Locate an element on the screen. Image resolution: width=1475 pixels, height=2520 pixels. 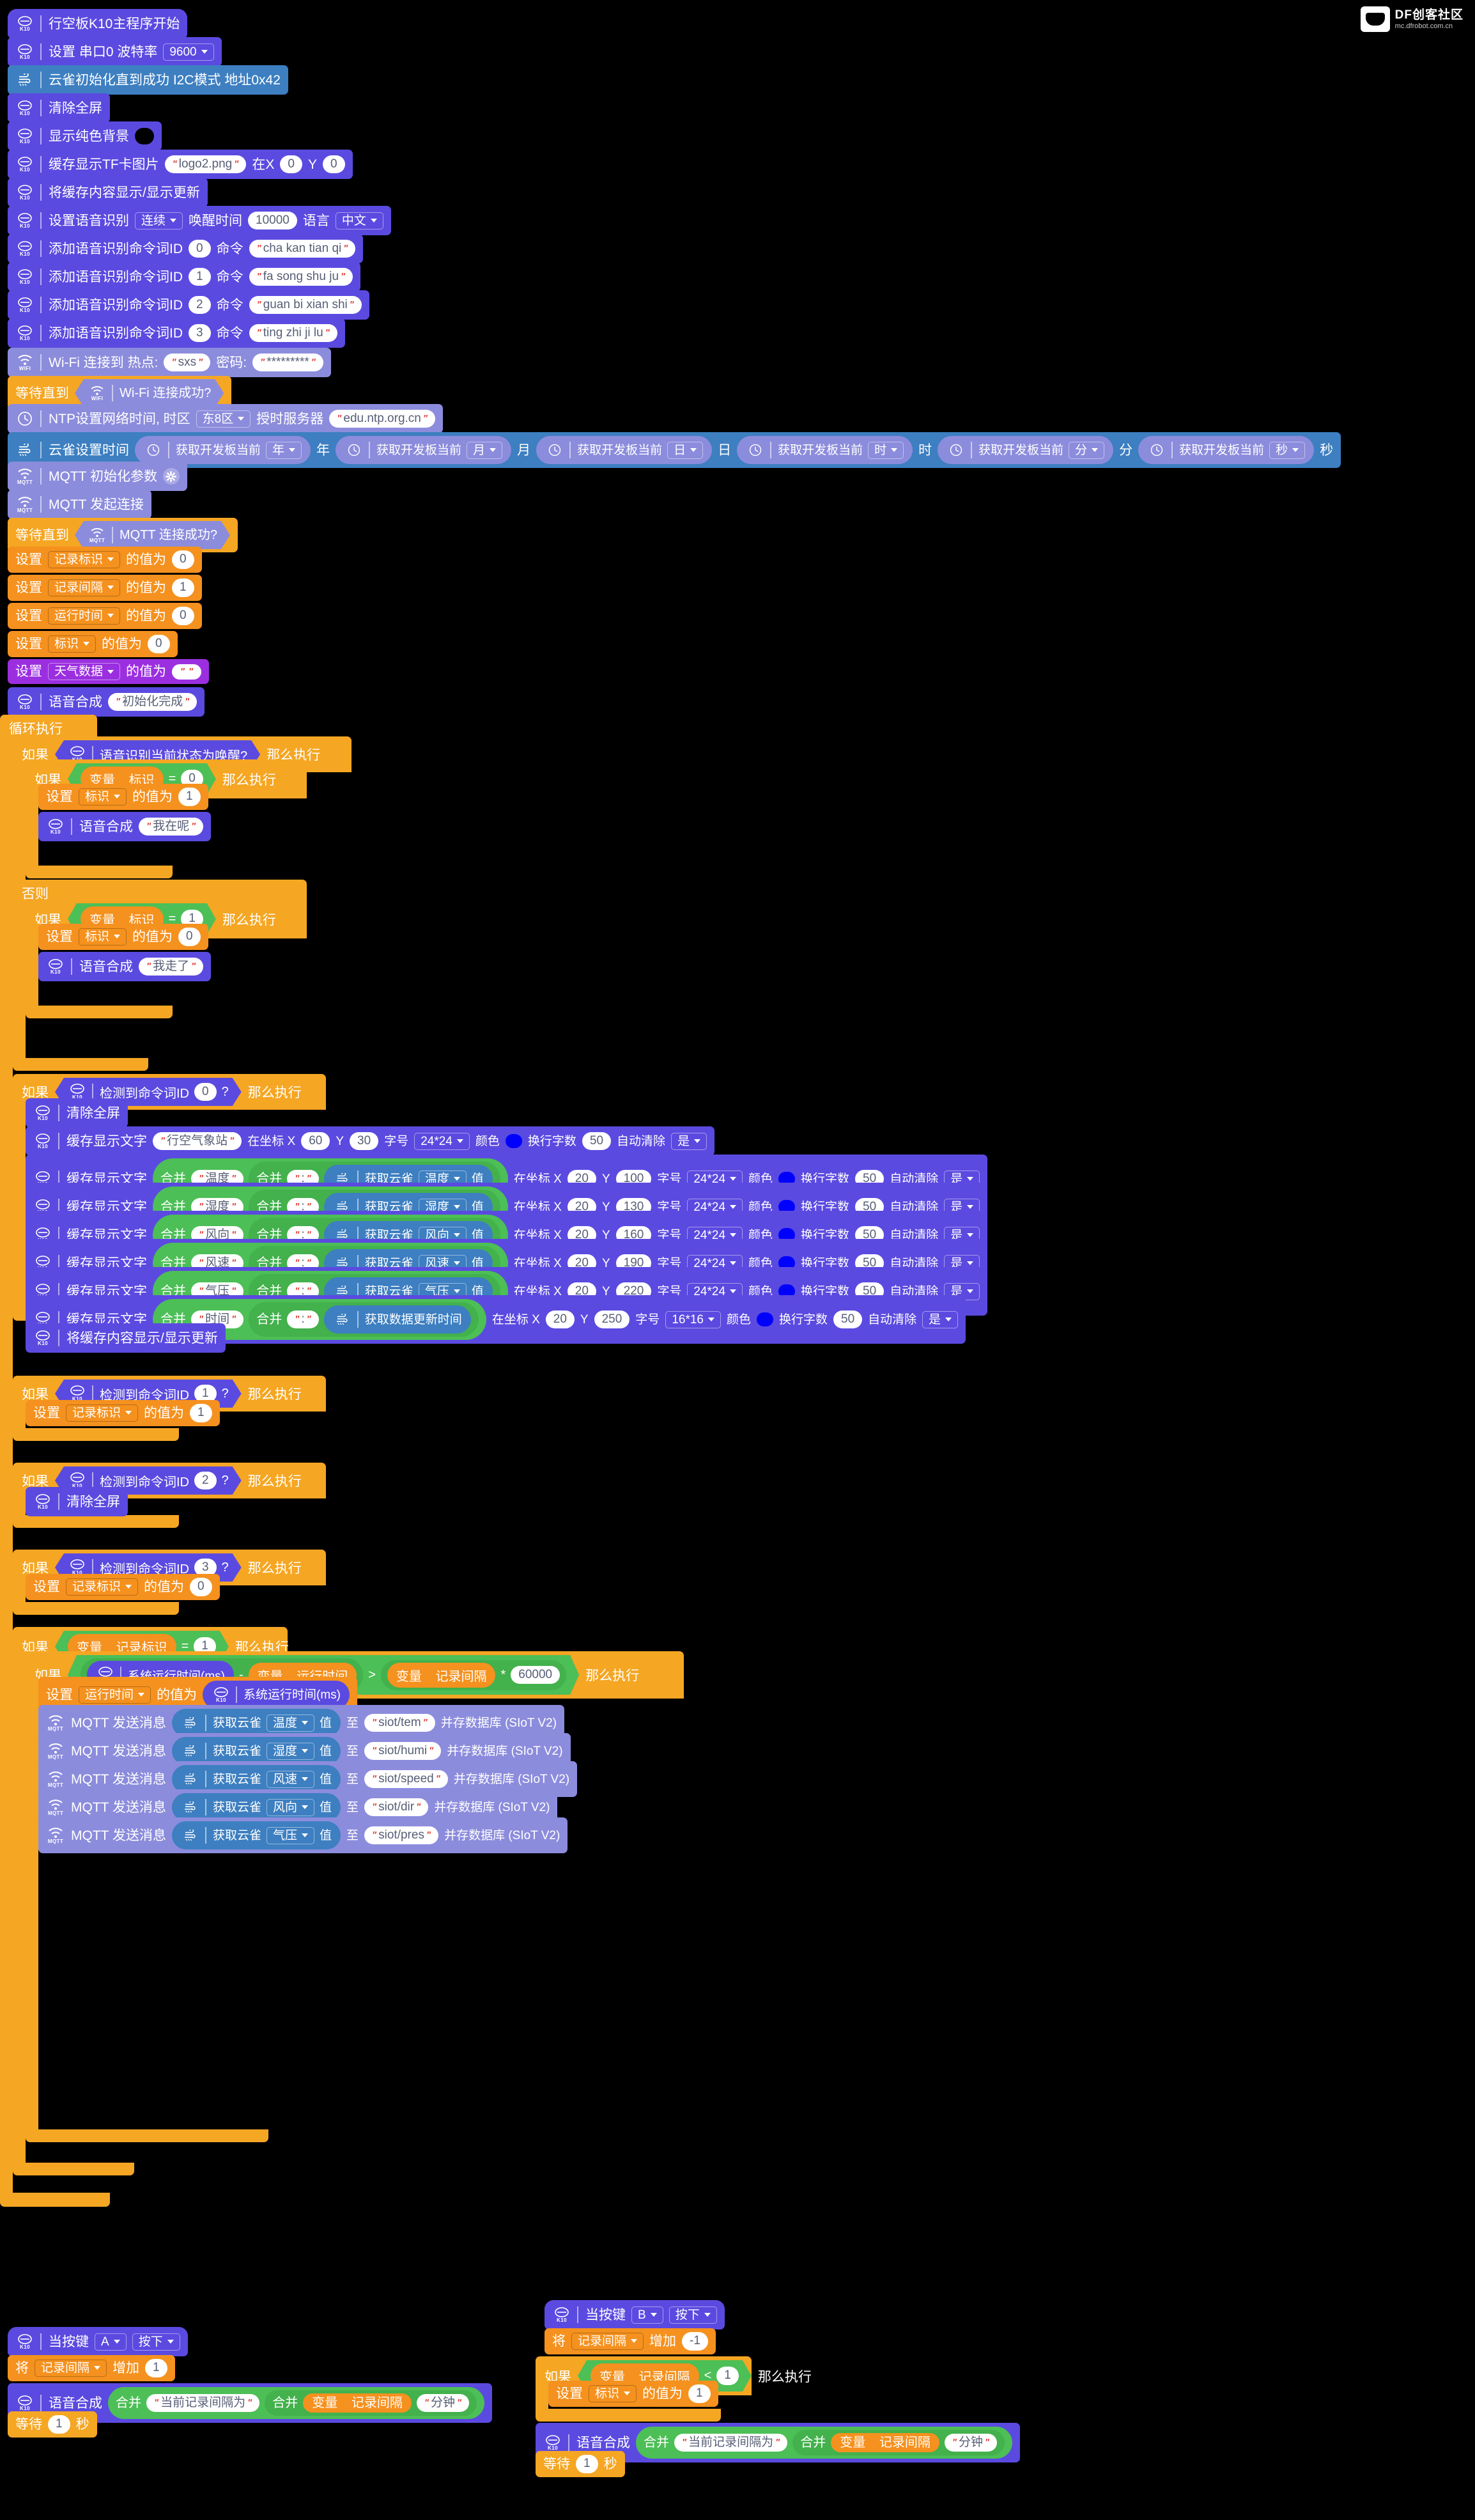
block-set-serial-baud: K10 设置 串口0 波特率 9600 is located at coordinates (115, 51).